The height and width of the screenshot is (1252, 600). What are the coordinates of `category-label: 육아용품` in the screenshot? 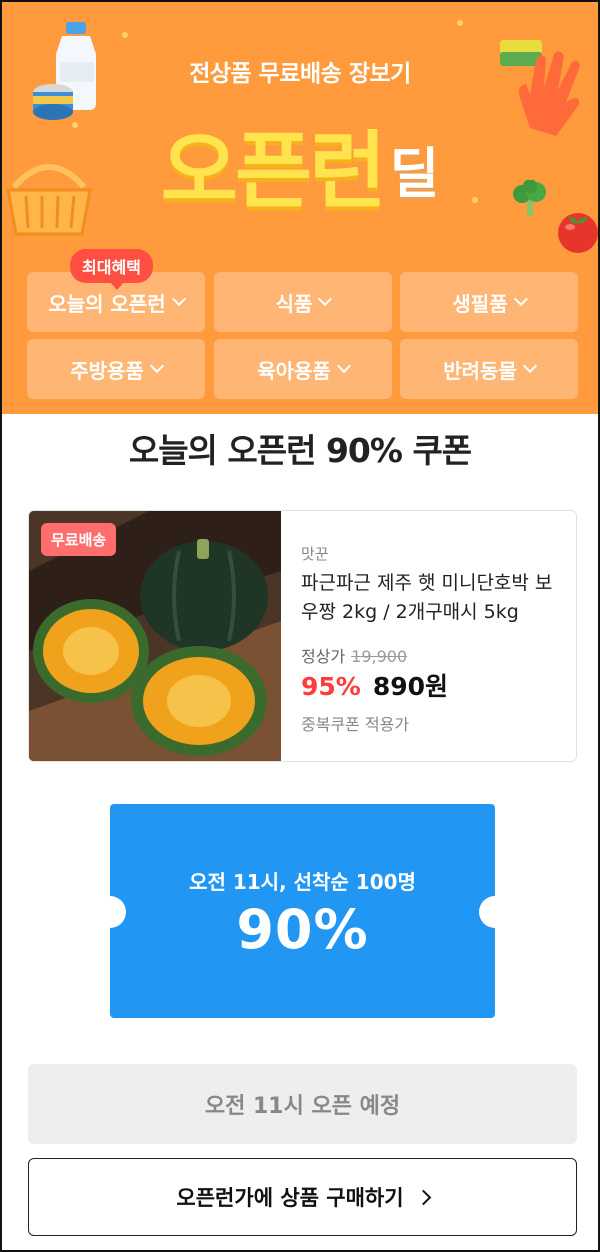 It's located at (294, 370).